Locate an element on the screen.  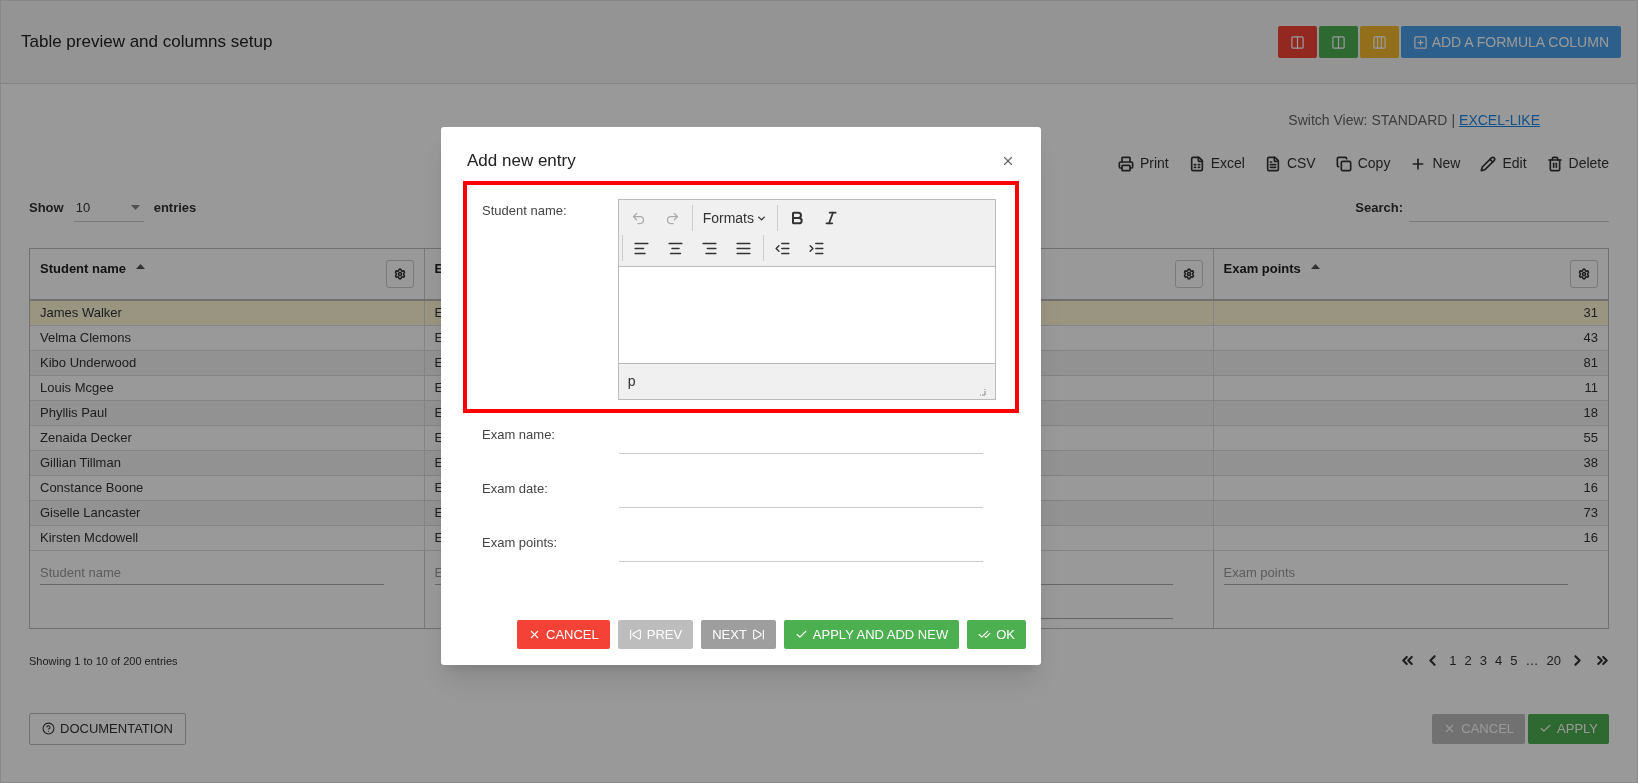
documentation-button: DOCUMENTATION is located at coordinates (107, 728).